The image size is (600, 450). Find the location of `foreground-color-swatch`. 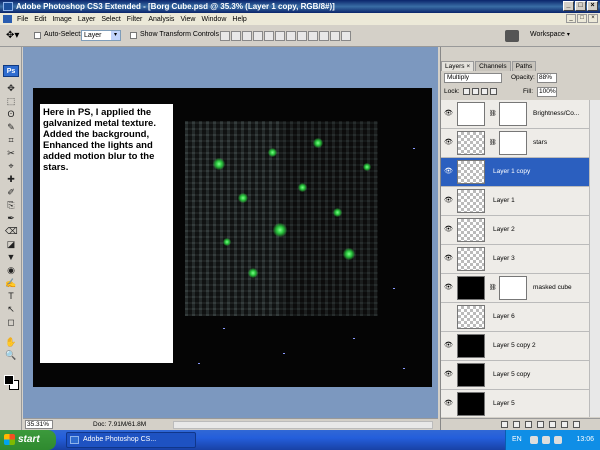

foreground-color-swatch is located at coordinates (9, 380).